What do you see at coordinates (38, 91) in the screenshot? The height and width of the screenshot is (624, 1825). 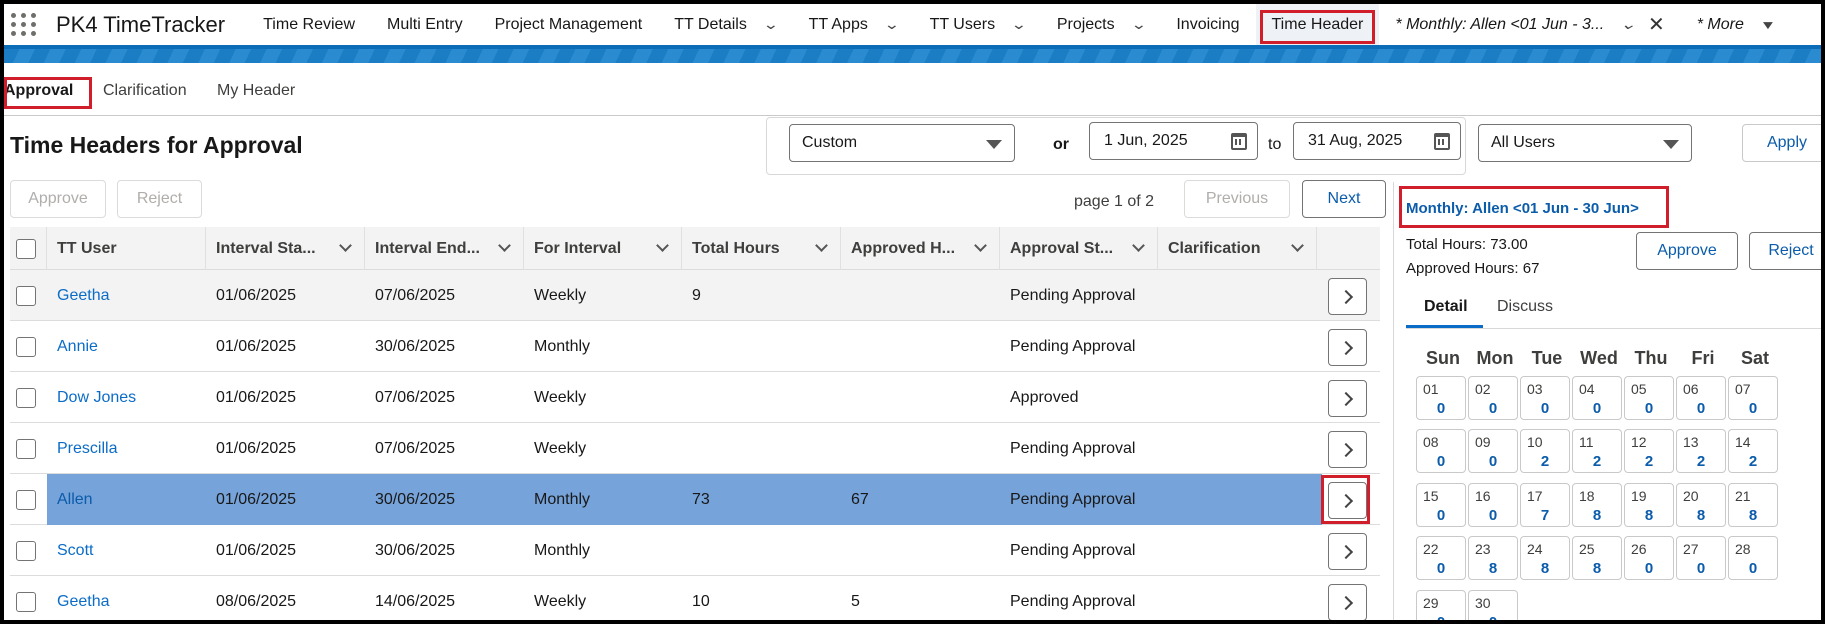 I see `tab-approval: Approval` at bounding box center [38, 91].